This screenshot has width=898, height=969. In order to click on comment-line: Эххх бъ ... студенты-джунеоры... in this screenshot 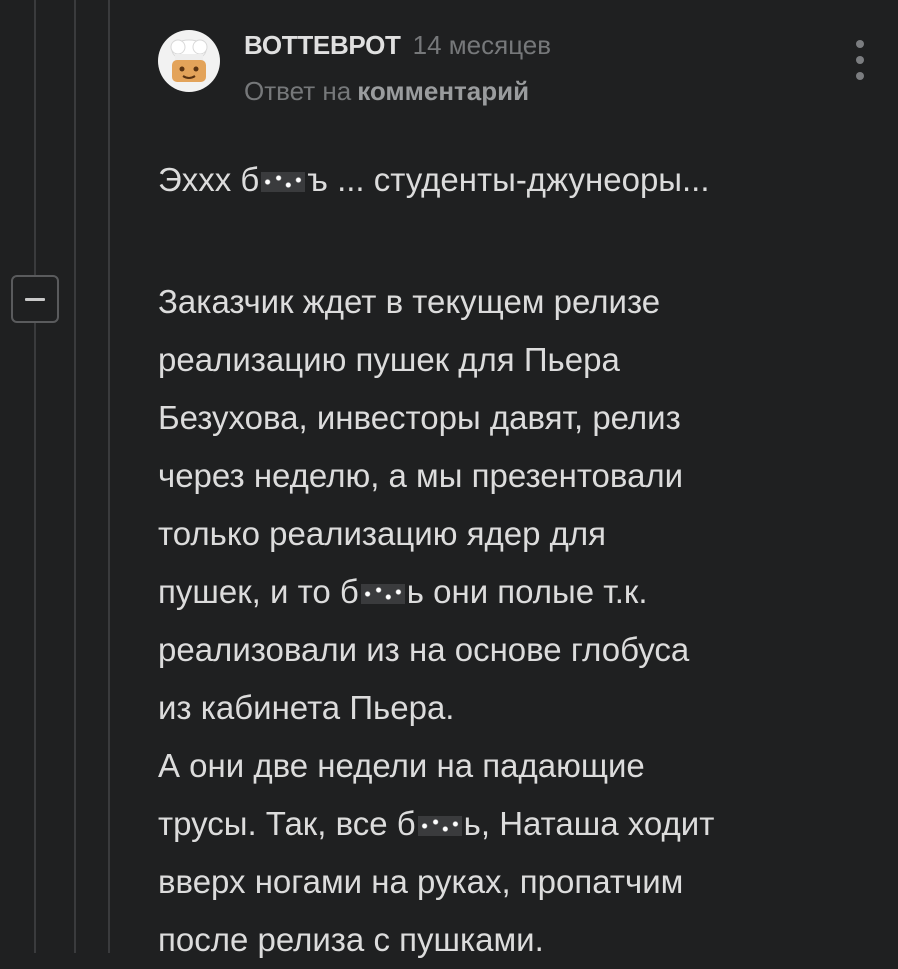, I will do `click(434, 179)`.